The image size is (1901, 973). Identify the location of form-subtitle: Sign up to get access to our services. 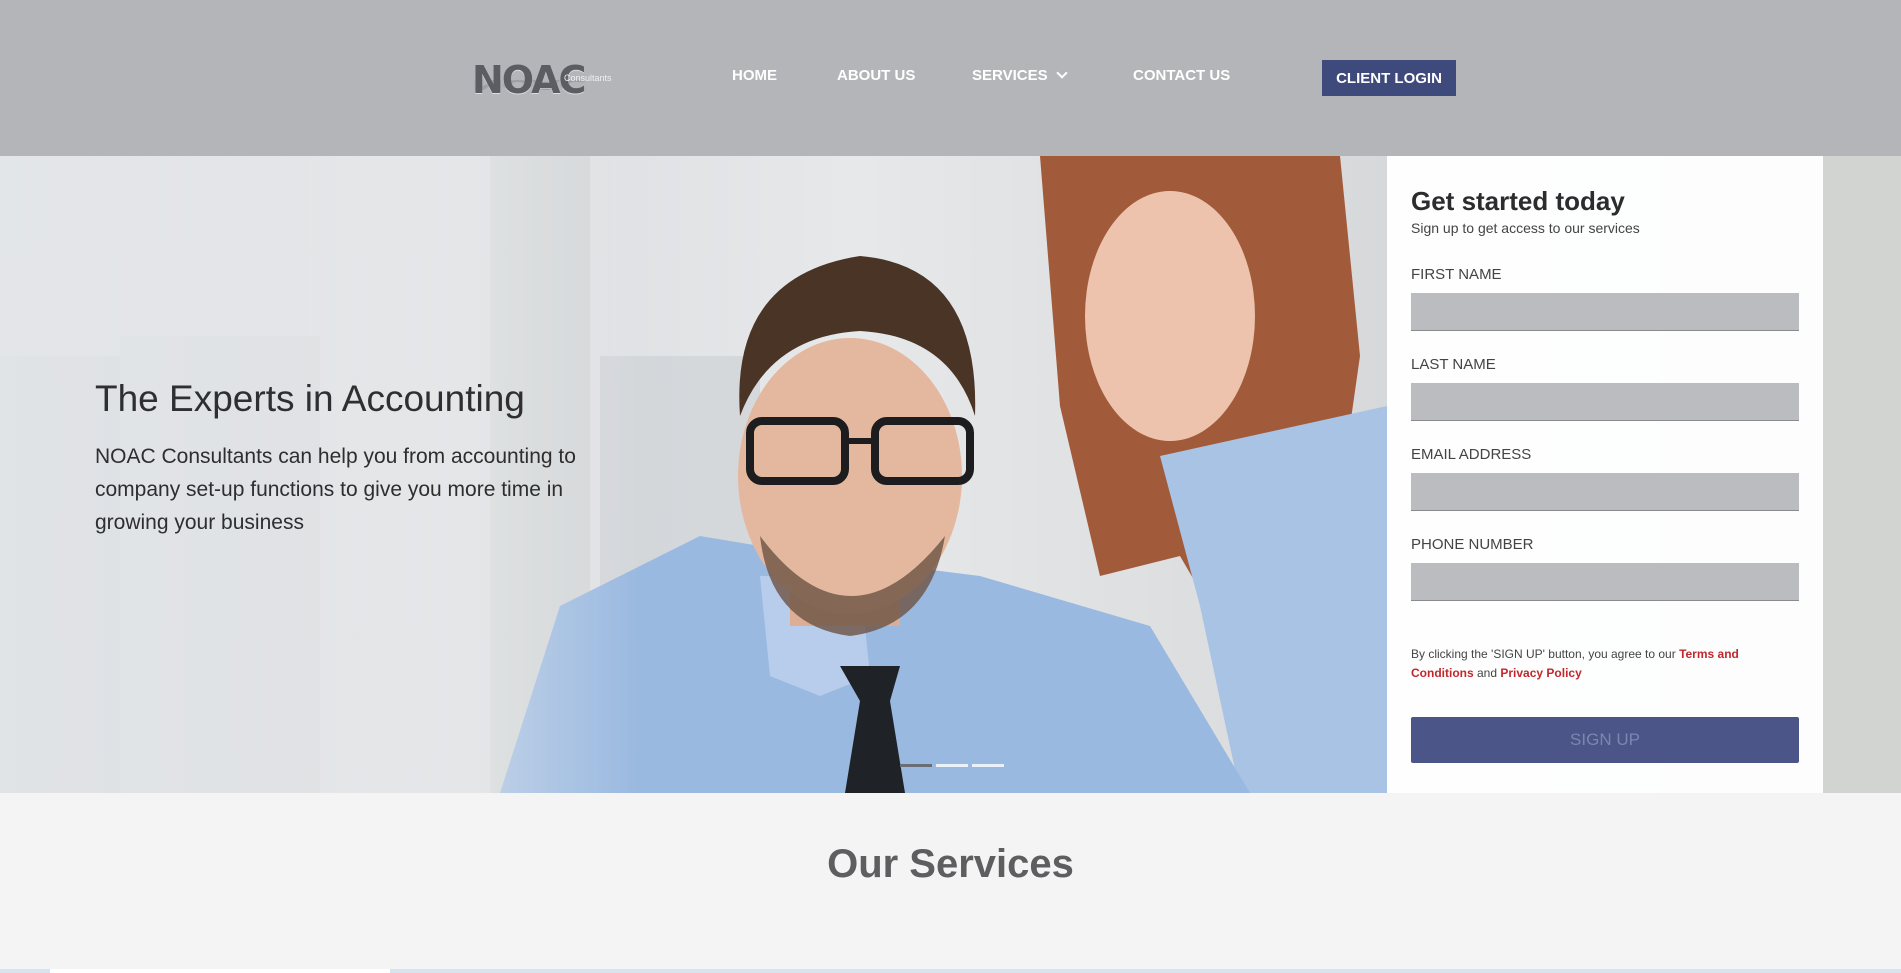
(1525, 228).